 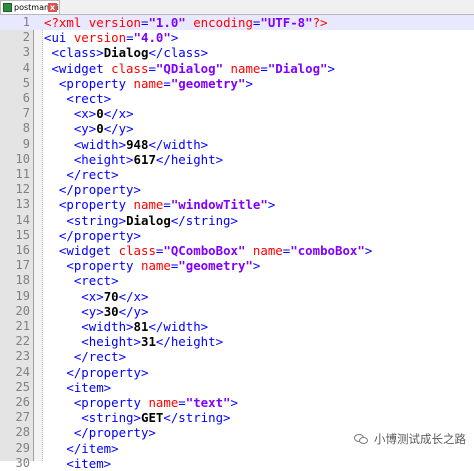 What do you see at coordinates (148, 83) in the screenshot?
I see `code-text: <property name="geometry">` at bounding box center [148, 83].